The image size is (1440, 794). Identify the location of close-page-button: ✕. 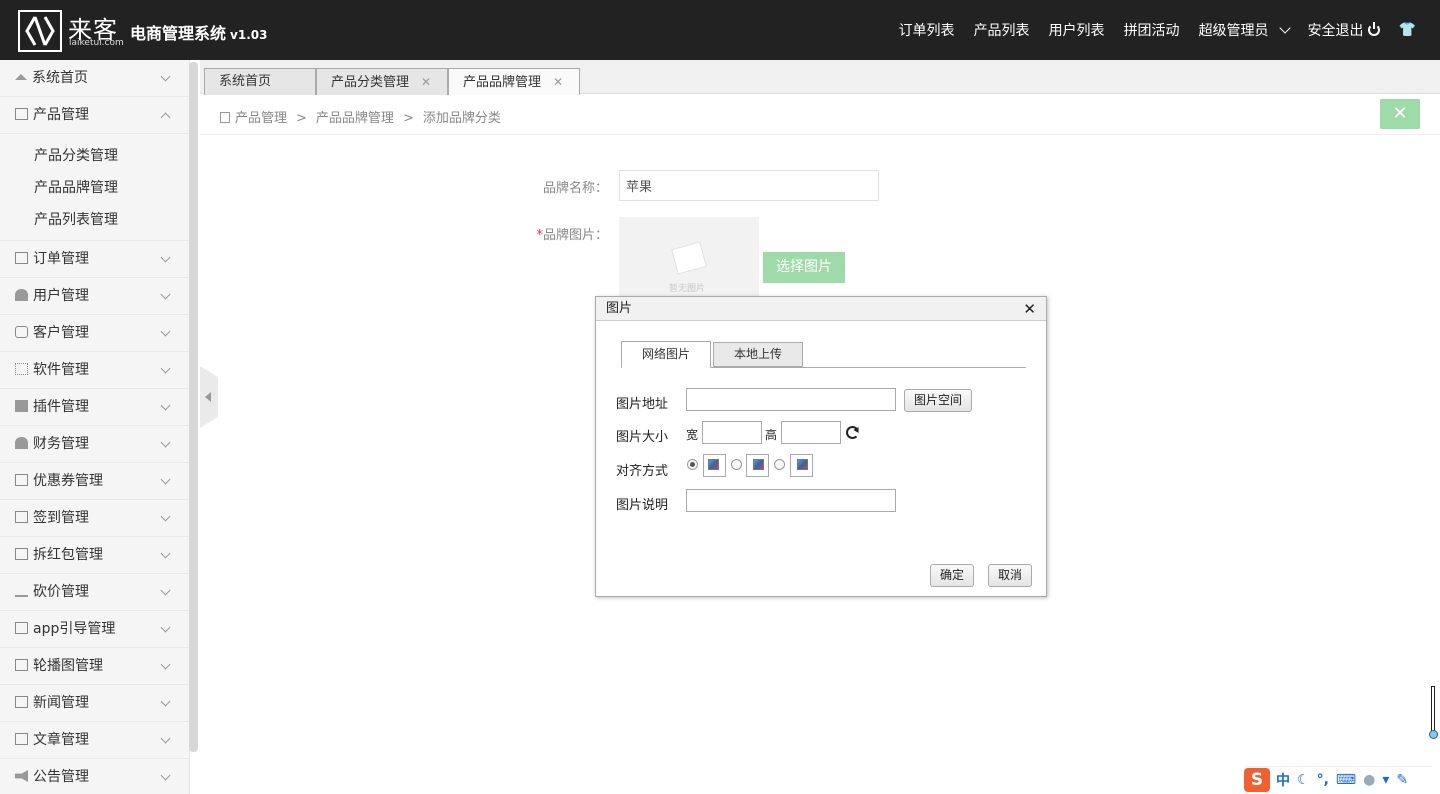
(1400, 114).